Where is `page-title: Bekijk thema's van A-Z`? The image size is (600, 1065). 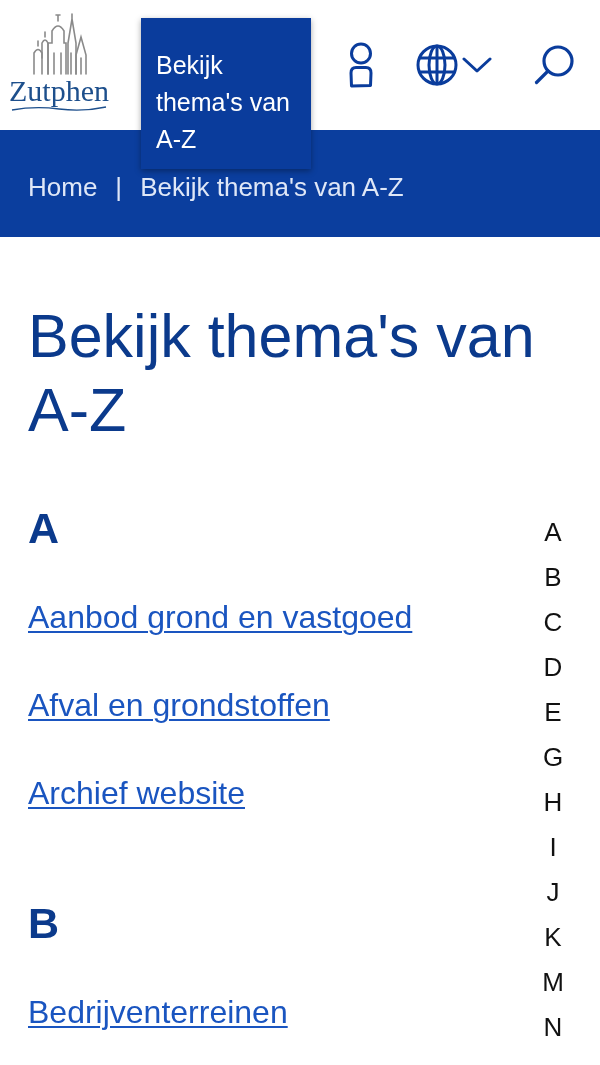
page-title: Bekijk thema's van A-Z is located at coordinates (282, 373).